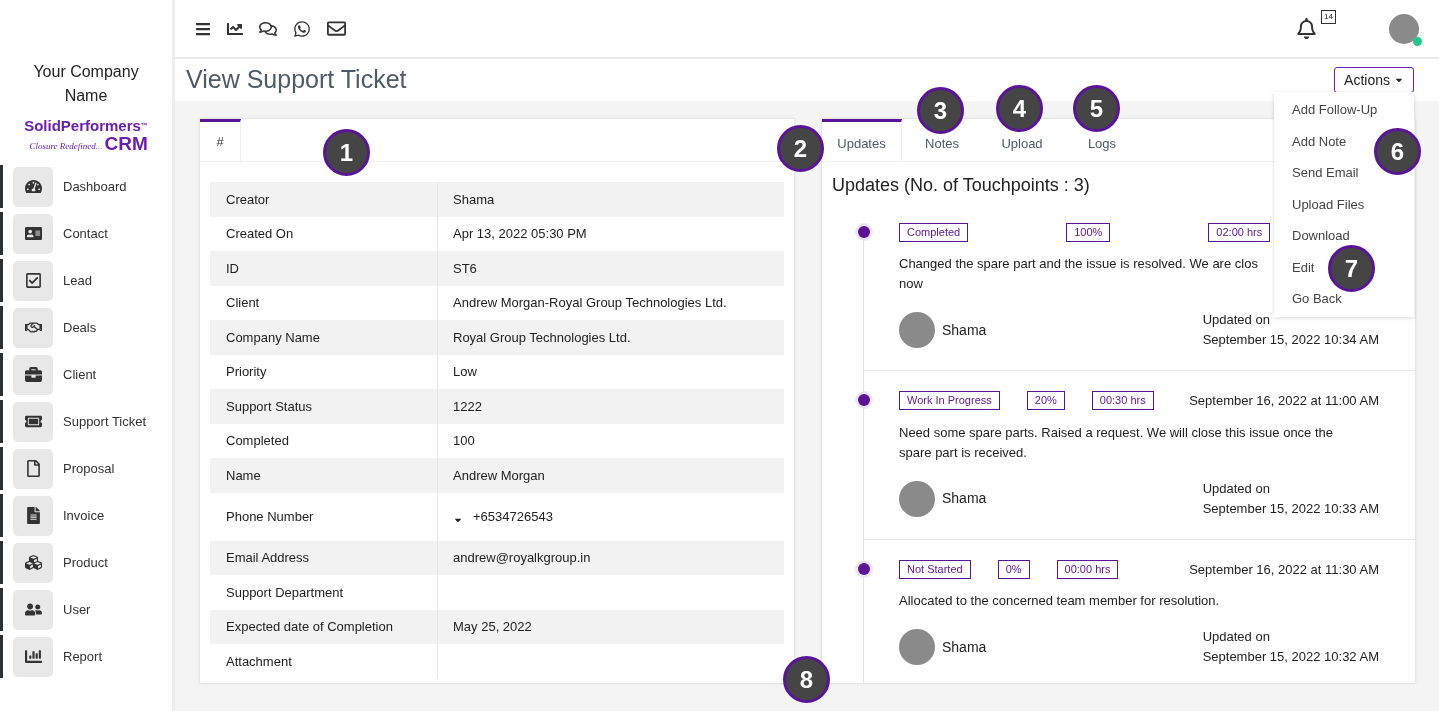 This screenshot has width=1439, height=711. What do you see at coordinates (949, 401) in the screenshot?
I see `status-tag: Work In Progress` at bounding box center [949, 401].